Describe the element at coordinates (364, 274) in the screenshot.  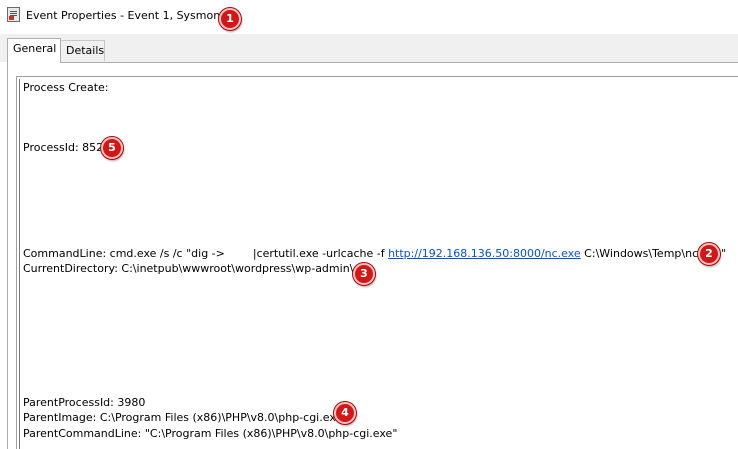
I see `annotation-badge-3: 3` at that location.